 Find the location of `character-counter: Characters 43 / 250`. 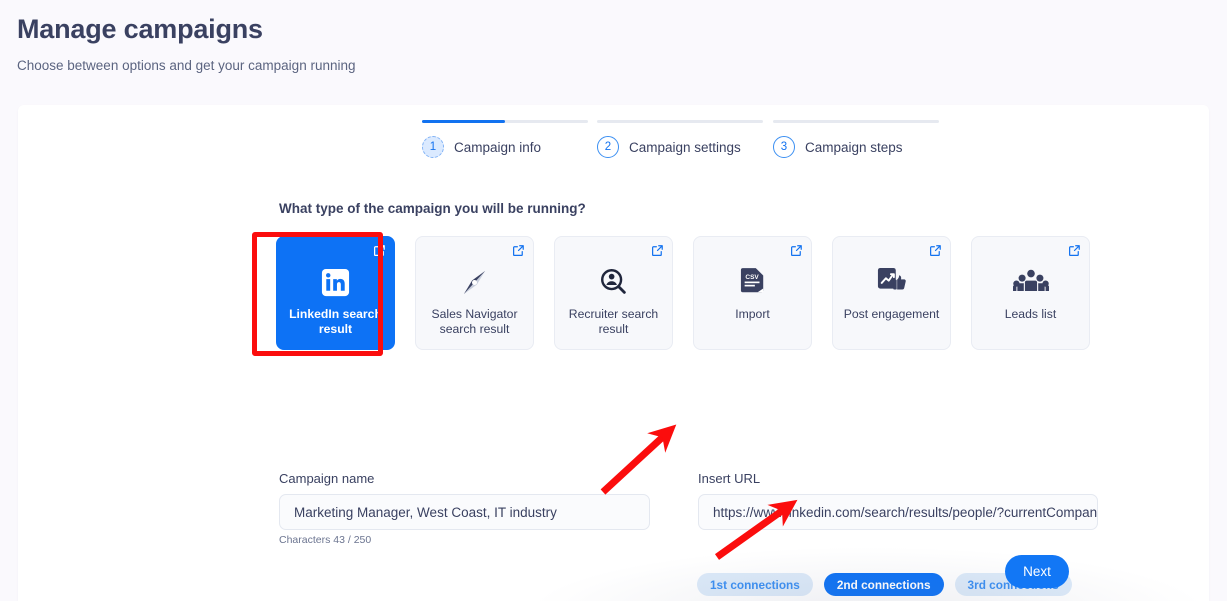

character-counter: Characters 43 / 250 is located at coordinates (325, 540).